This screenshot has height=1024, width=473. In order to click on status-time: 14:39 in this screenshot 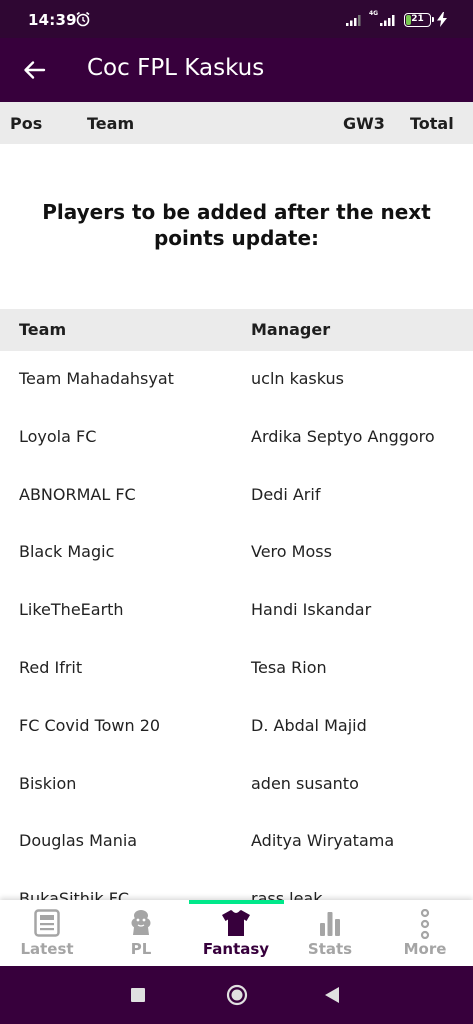, I will do `click(52, 20)`.